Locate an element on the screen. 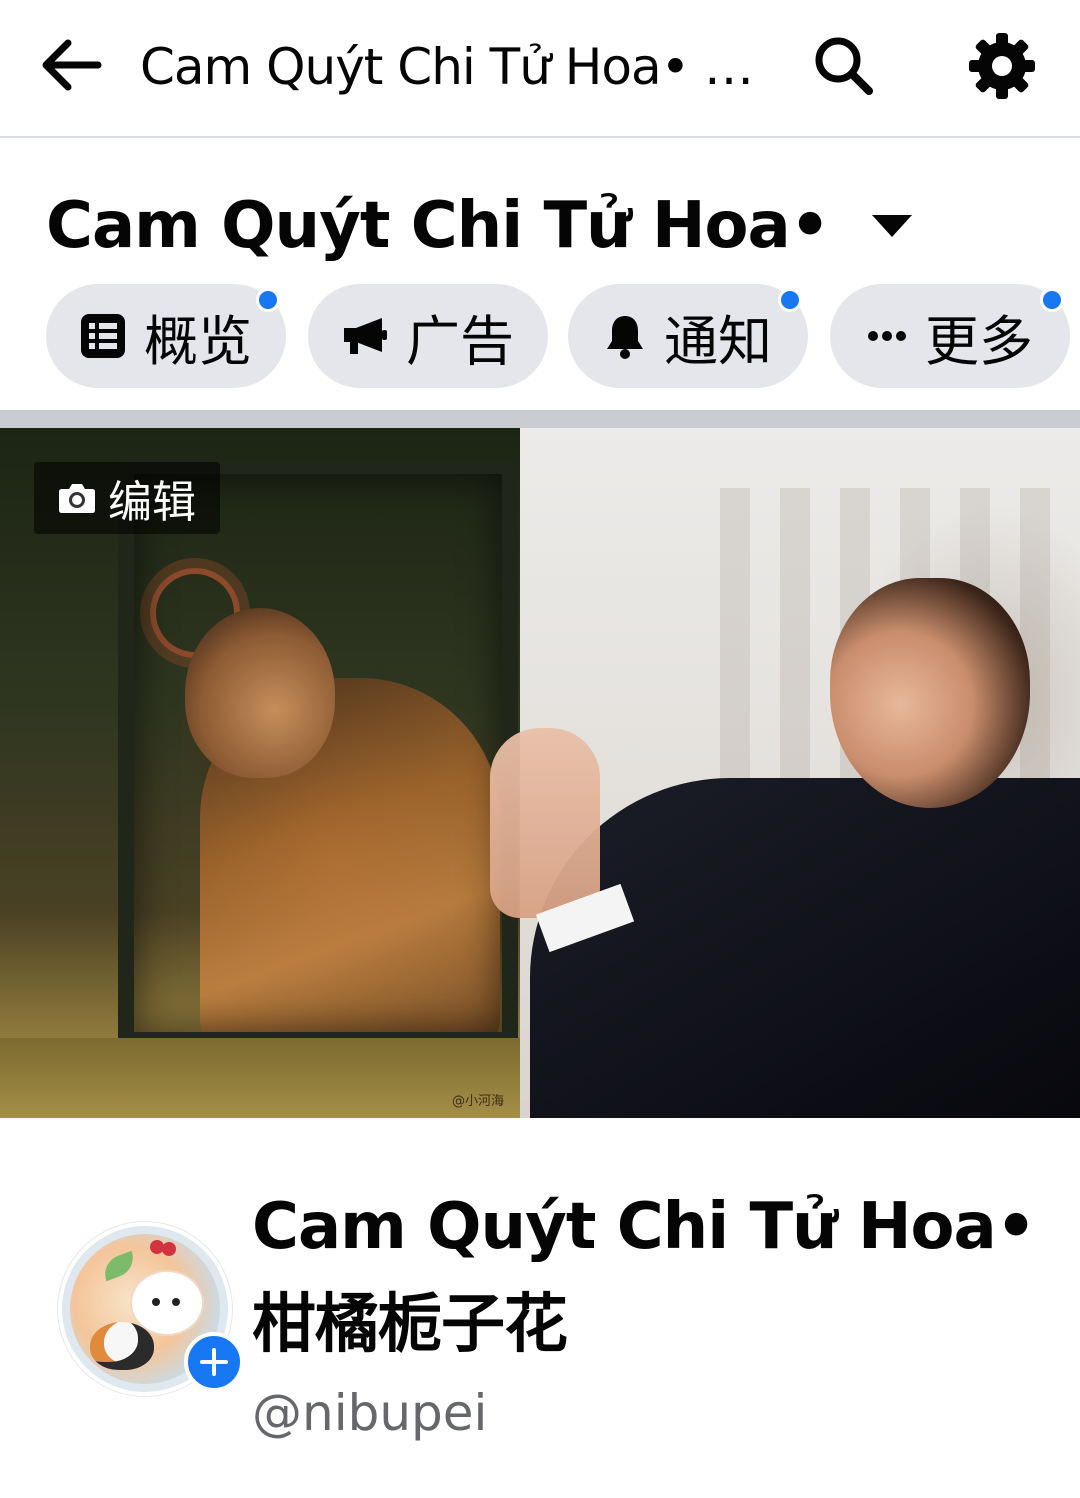 The image size is (1080, 1498). arrow-left-icon is located at coordinates (72, 65).